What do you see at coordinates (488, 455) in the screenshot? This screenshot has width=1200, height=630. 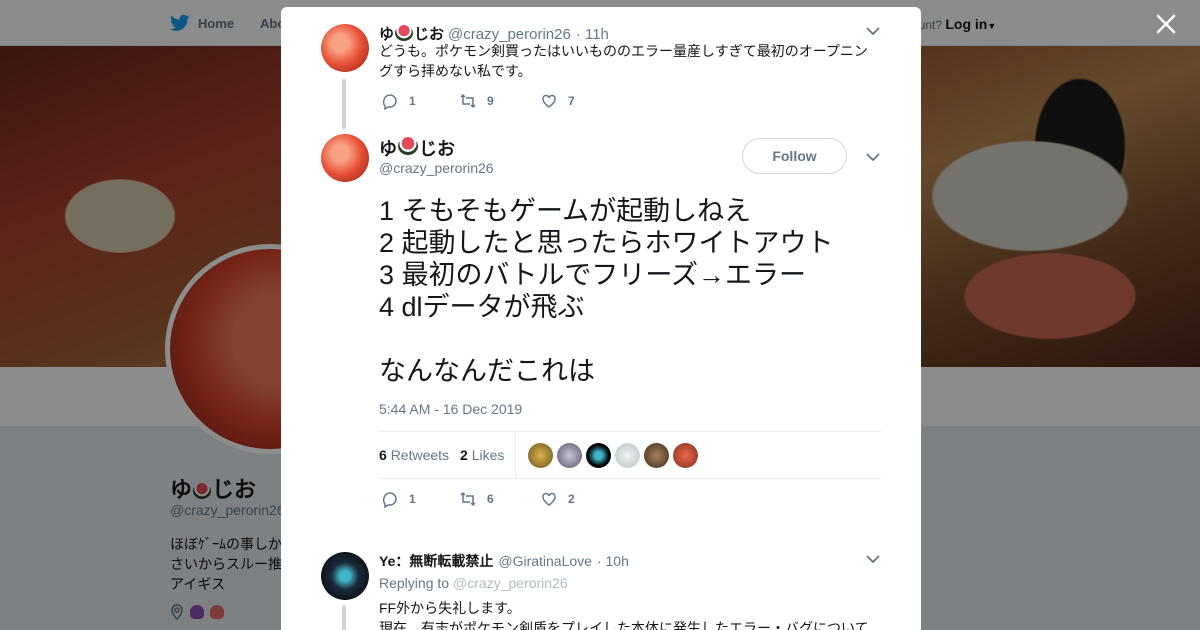 I see `likes-stat-label: Likes` at bounding box center [488, 455].